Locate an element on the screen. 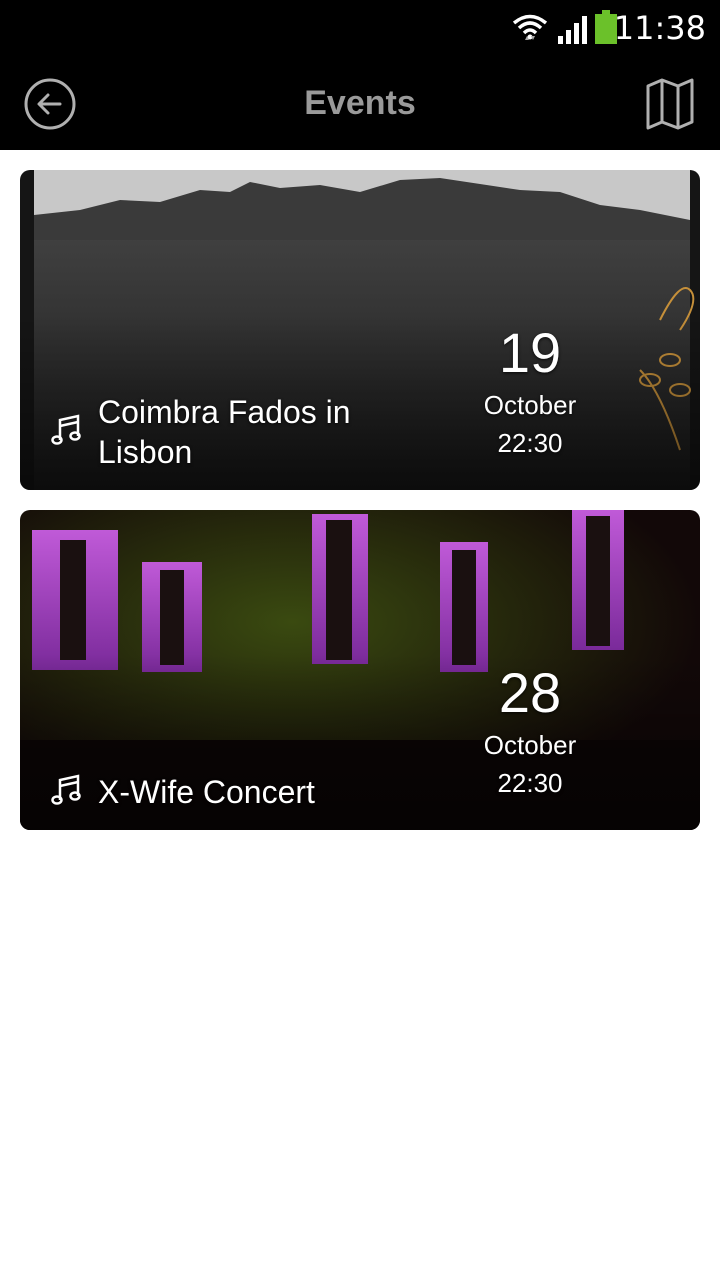 This screenshot has width=720, height=1280. wifi-icon is located at coordinates (530, 27).